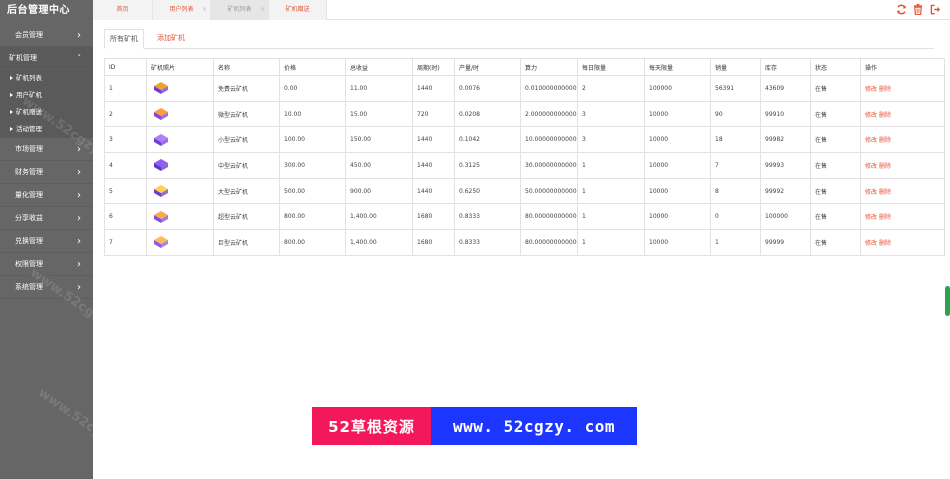  I want to click on cell-name: 中型云矿机, so click(246, 165).